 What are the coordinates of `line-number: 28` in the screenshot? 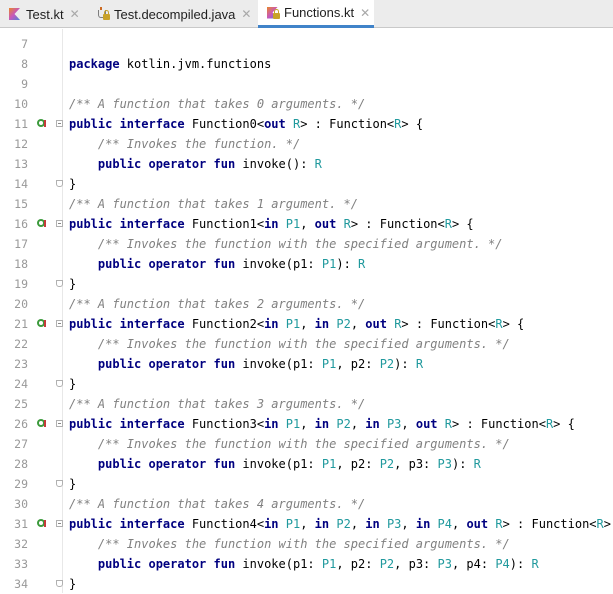 It's located at (21, 464).